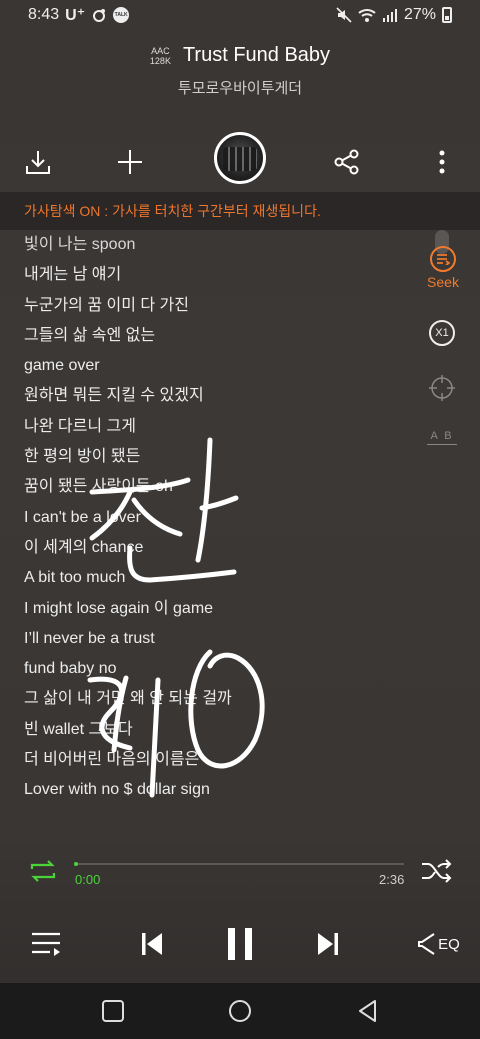 The width and height of the screenshot is (480, 1039). I want to click on lyric-sync-button, so click(442, 388).